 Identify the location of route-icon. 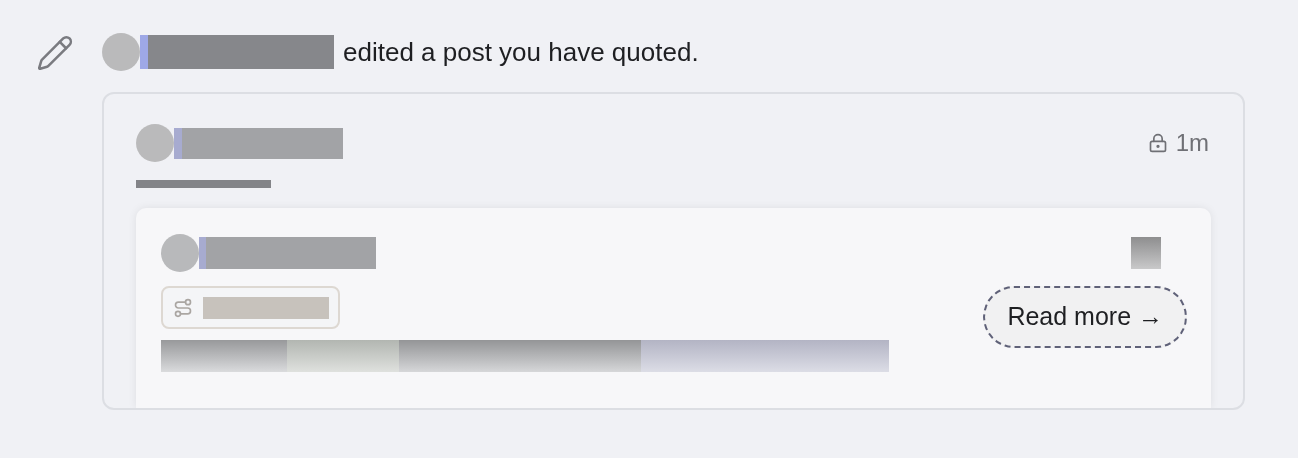
(183, 307).